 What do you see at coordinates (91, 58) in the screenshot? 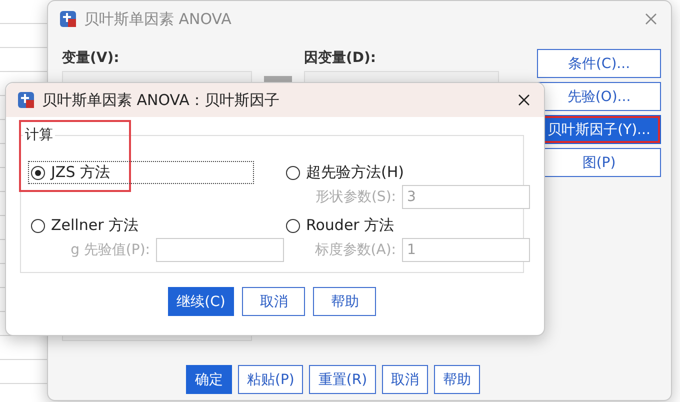
I see `variables-label: 变量(V):` at bounding box center [91, 58].